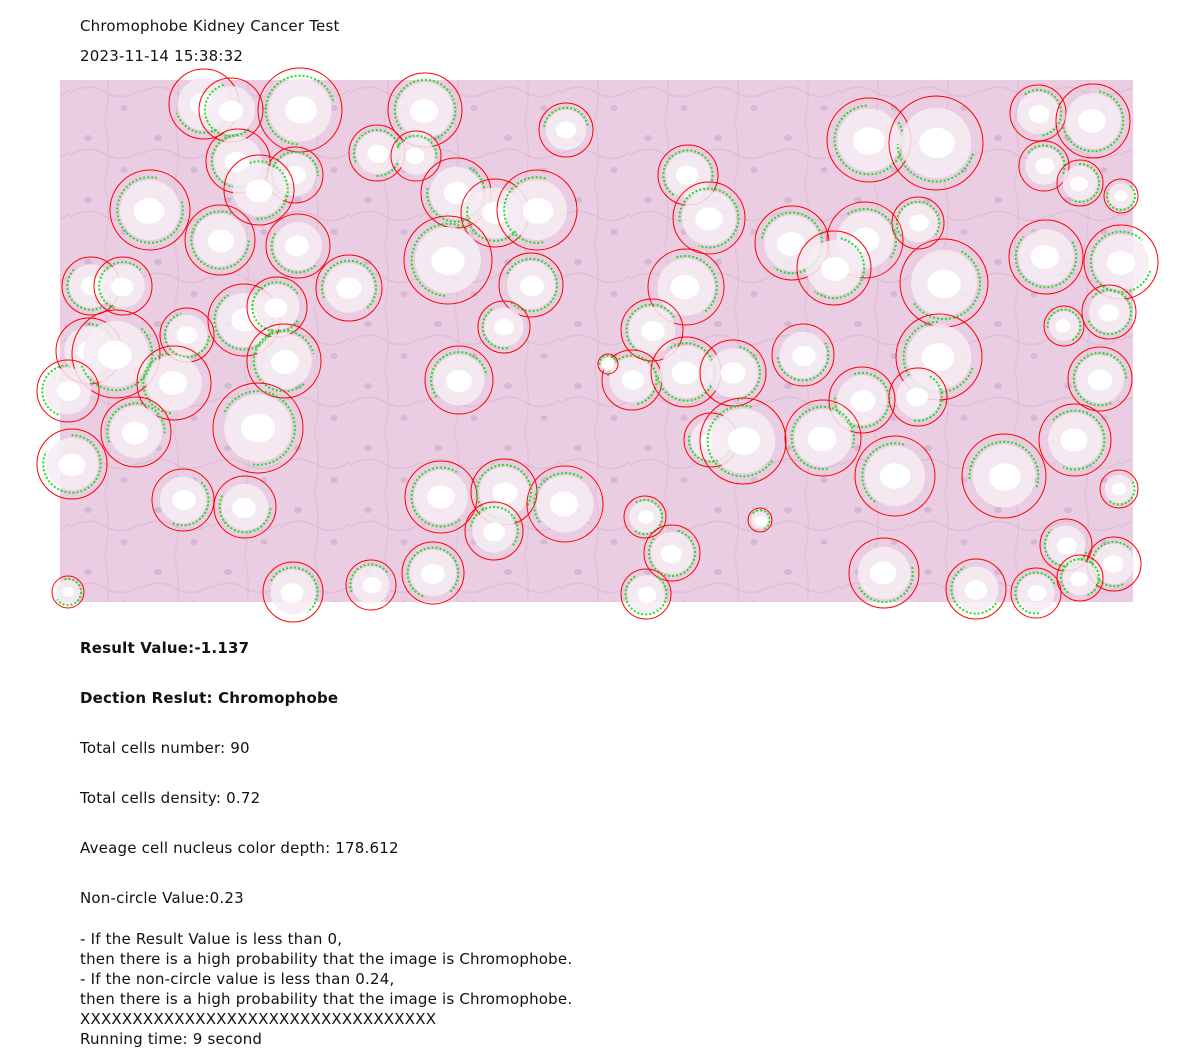 This screenshot has width=1193, height=1052. What do you see at coordinates (162, 898) in the screenshot?
I see `non-circle-value: Non-circle Value:0.23` at bounding box center [162, 898].